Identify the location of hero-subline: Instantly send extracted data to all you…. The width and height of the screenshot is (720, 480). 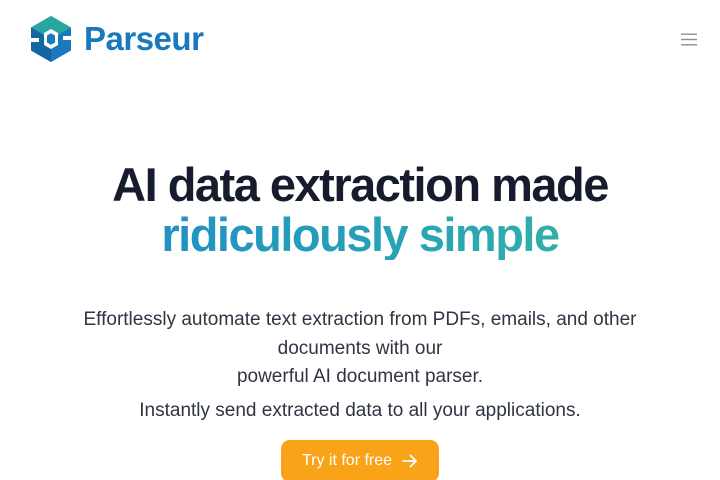
(360, 410).